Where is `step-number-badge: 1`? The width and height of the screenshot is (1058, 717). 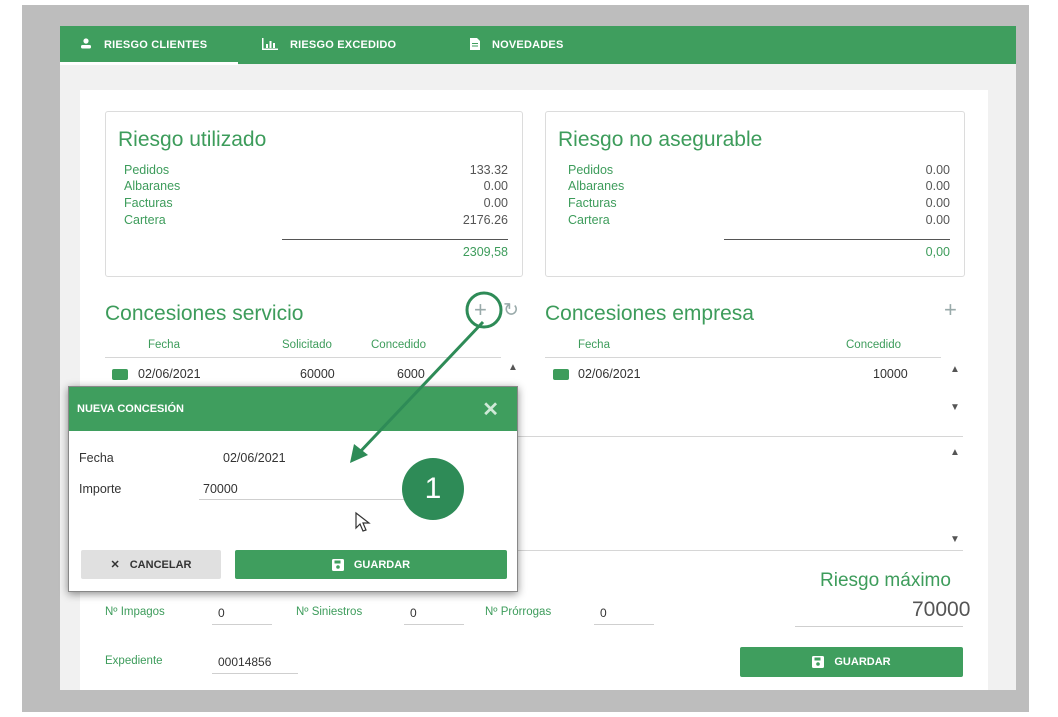
step-number-badge: 1 is located at coordinates (433, 489).